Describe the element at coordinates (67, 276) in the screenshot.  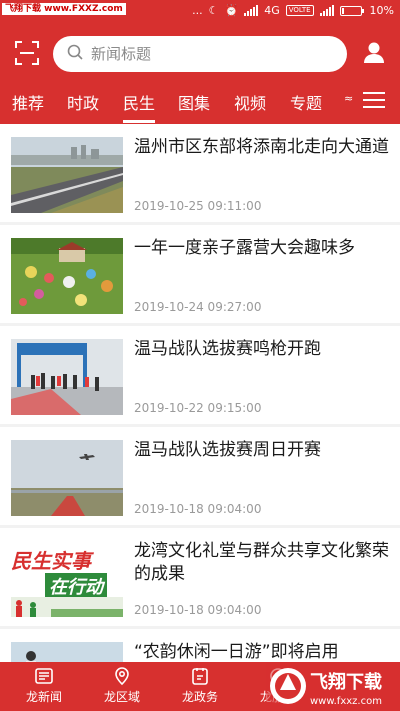
I see `news-thumbnail-camping` at that location.